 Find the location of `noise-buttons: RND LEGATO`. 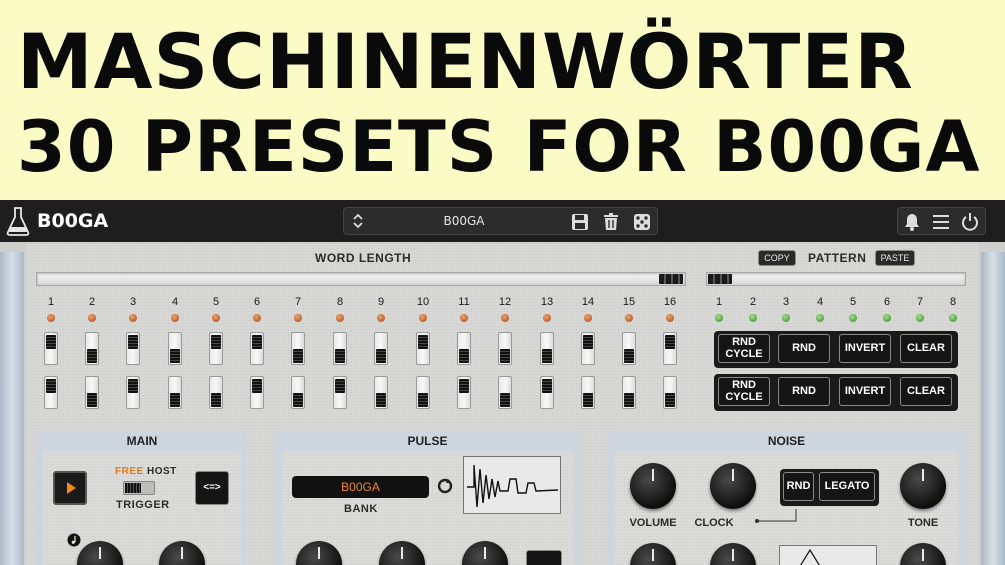

noise-buttons: RND LEGATO is located at coordinates (829, 487).